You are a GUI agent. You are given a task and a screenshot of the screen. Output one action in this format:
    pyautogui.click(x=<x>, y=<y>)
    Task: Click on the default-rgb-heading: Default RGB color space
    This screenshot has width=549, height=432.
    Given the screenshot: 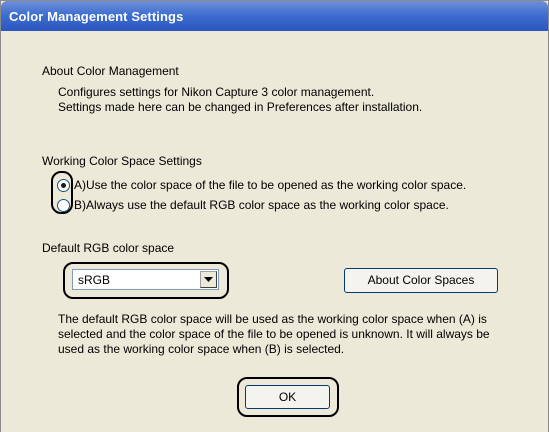 What is the action you would take?
    pyautogui.click(x=108, y=248)
    